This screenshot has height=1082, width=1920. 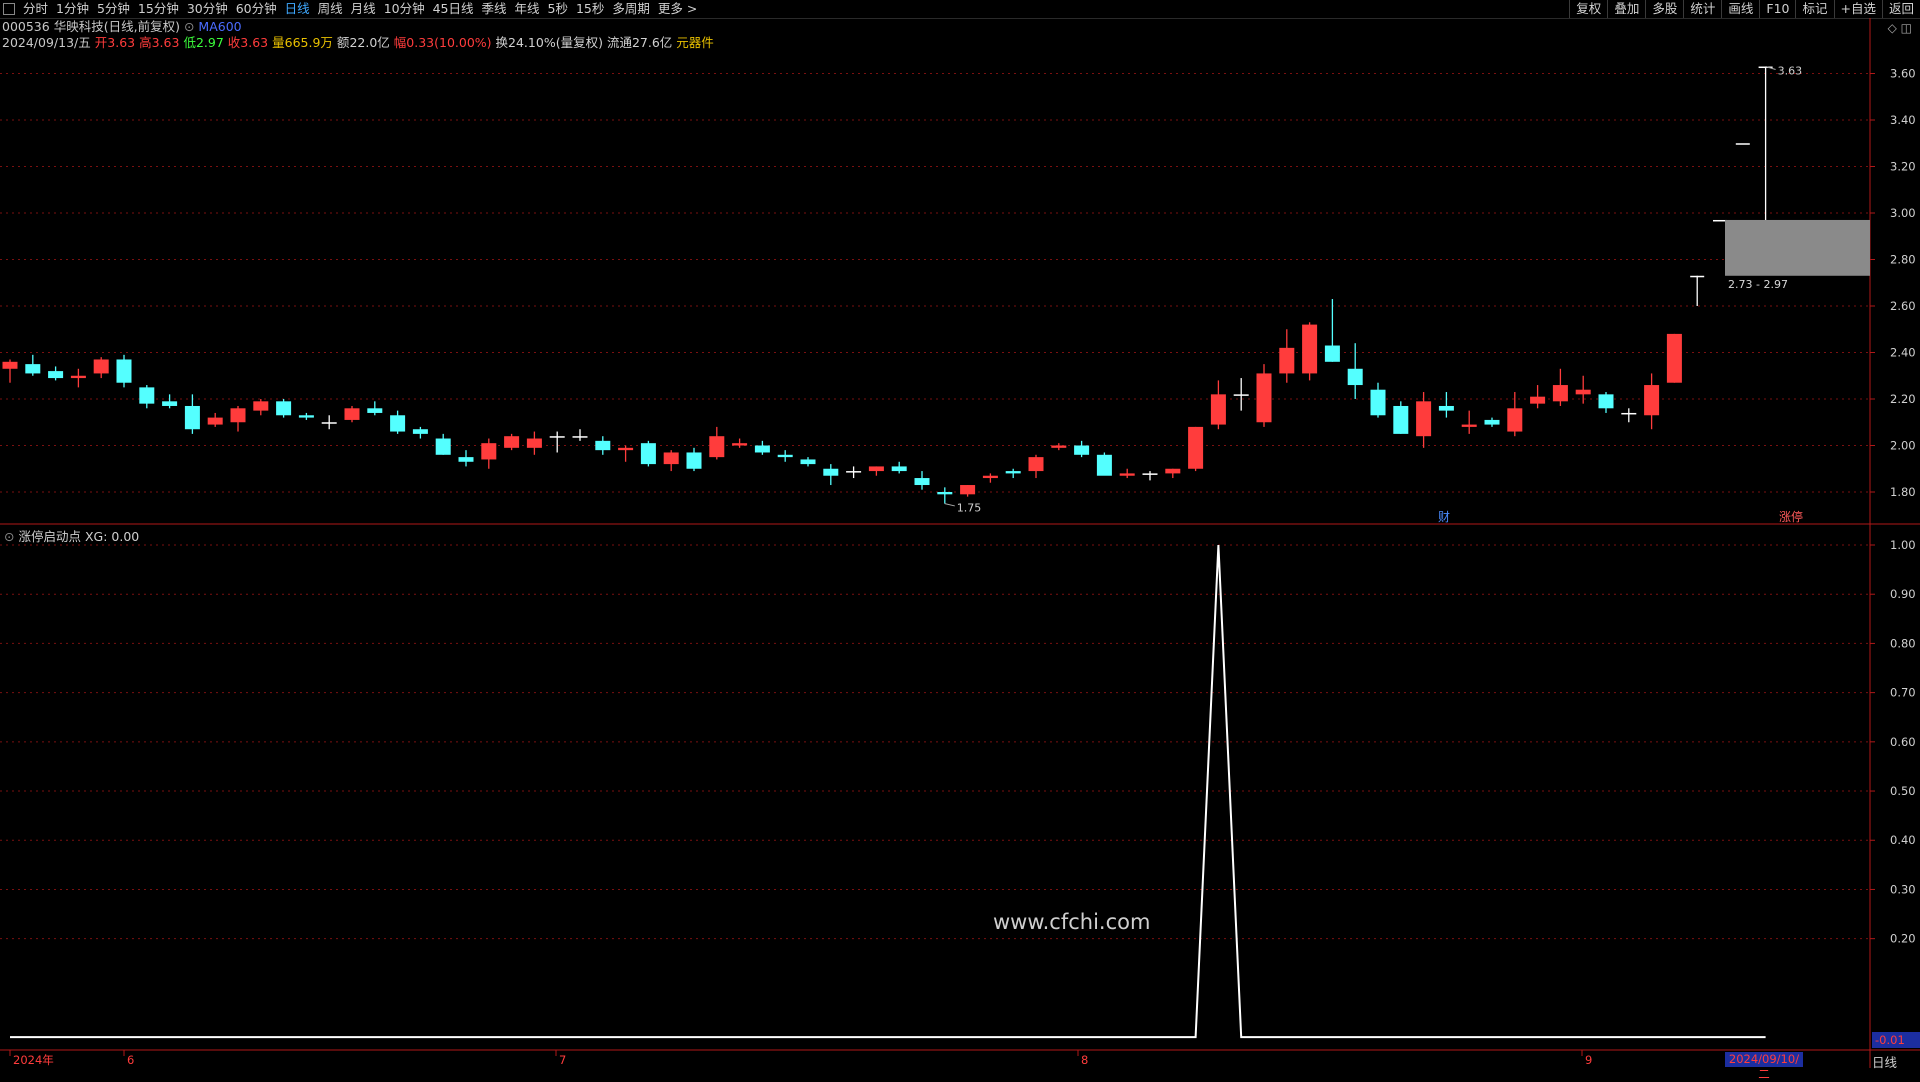 What do you see at coordinates (9, 536) in the screenshot?
I see `indicator-toggle-icon: ⊙` at bounding box center [9, 536].